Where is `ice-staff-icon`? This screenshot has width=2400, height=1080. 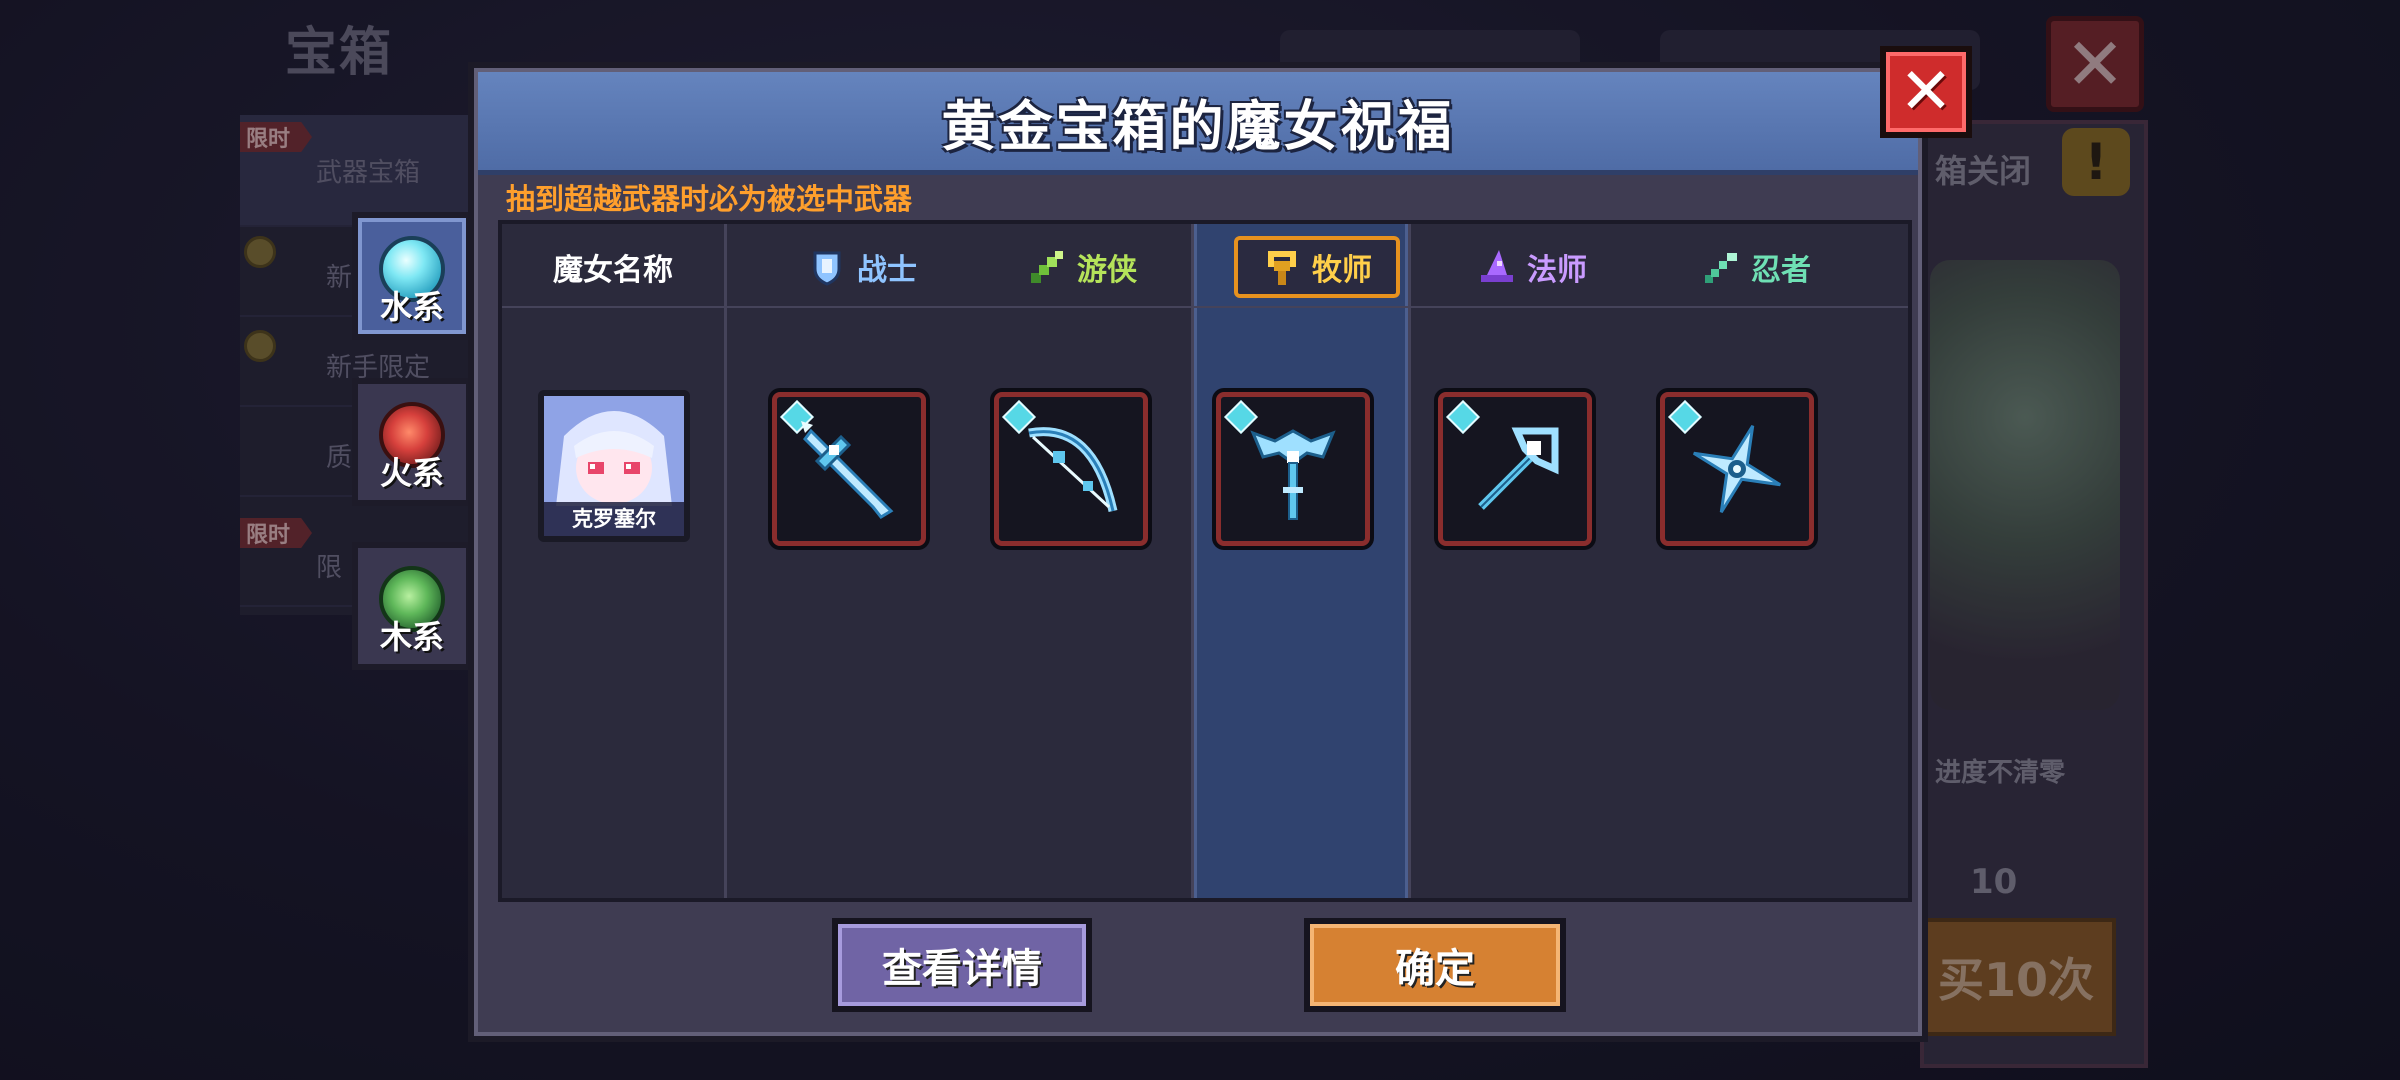 ice-staff-icon is located at coordinates (1293, 474).